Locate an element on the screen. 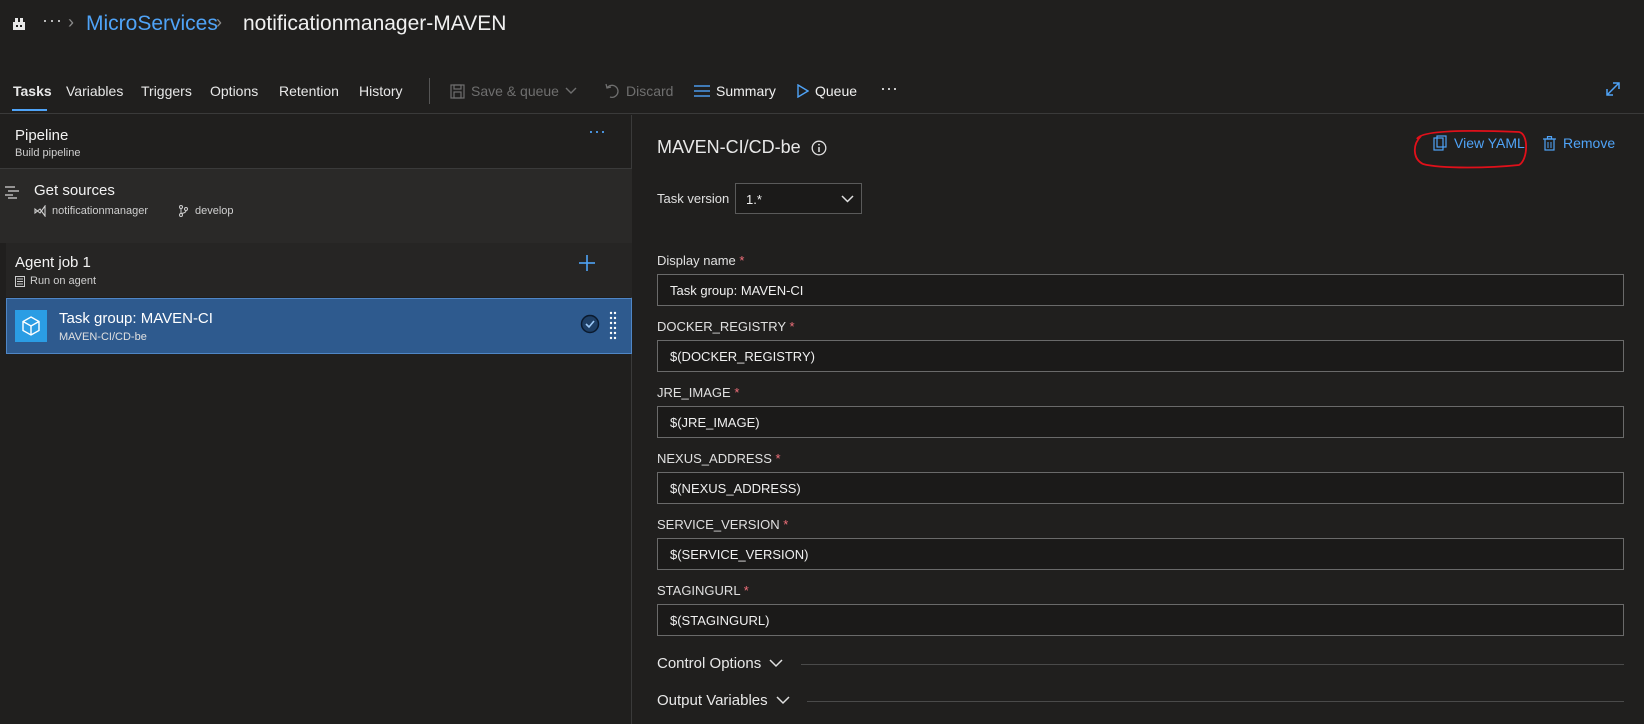  sources-repo: notificationmanager is located at coordinates (91, 211).